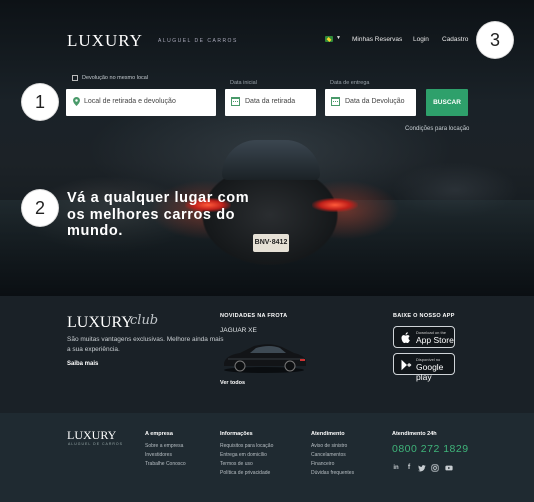 The image size is (534, 502). I want to click on start-date-placeholder: Data da retirada, so click(270, 101).